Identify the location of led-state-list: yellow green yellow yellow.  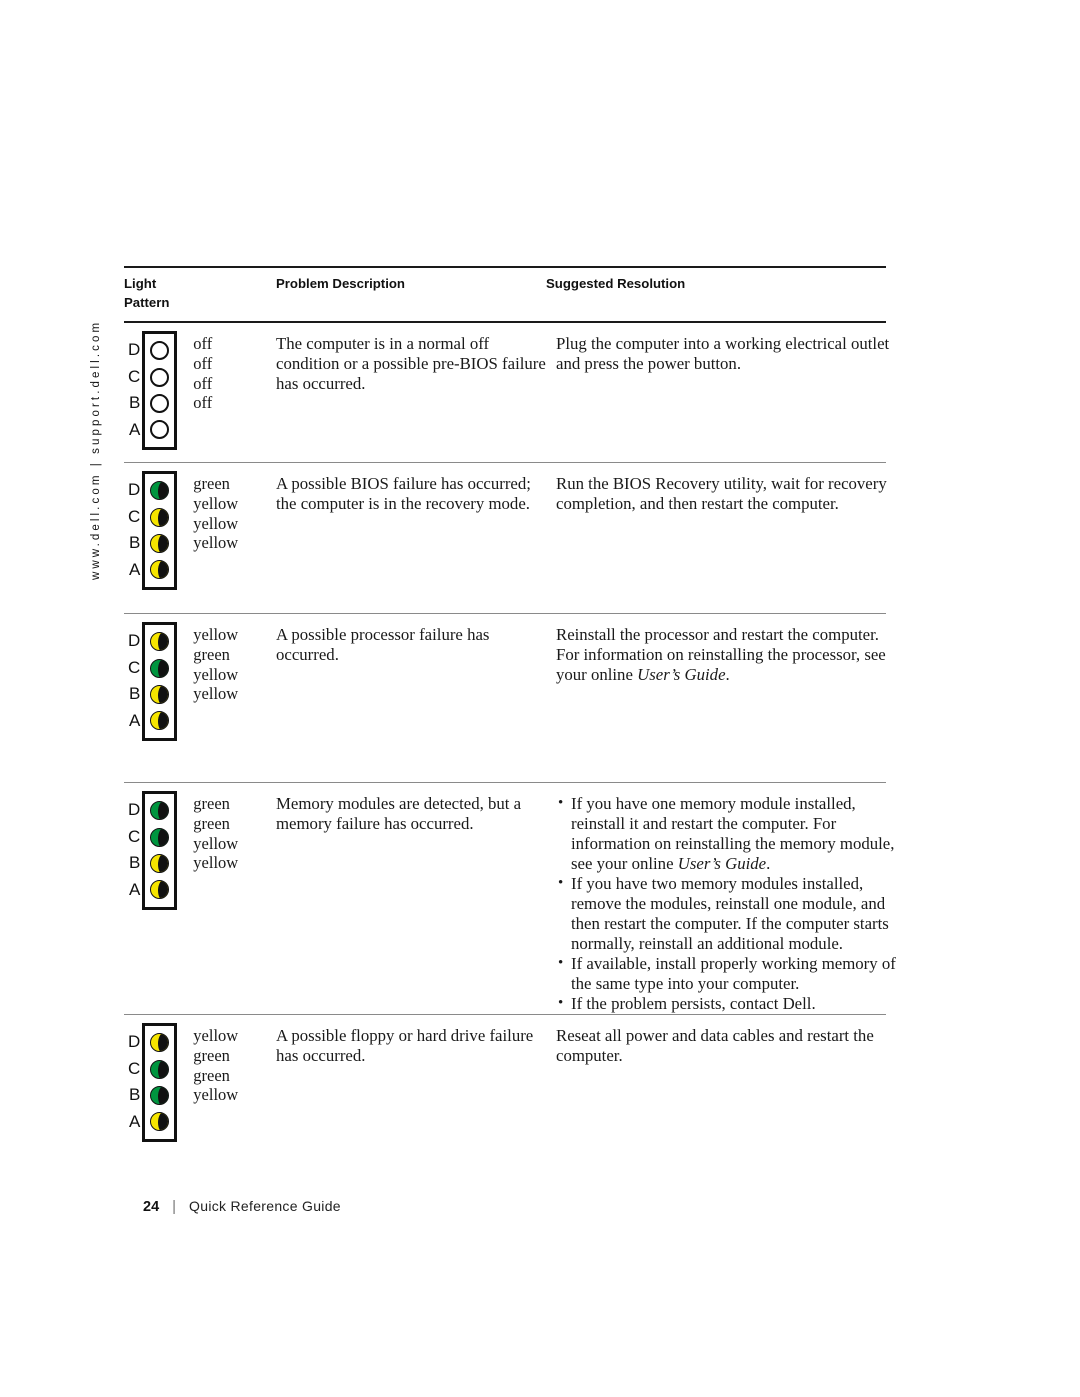
(215, 663).